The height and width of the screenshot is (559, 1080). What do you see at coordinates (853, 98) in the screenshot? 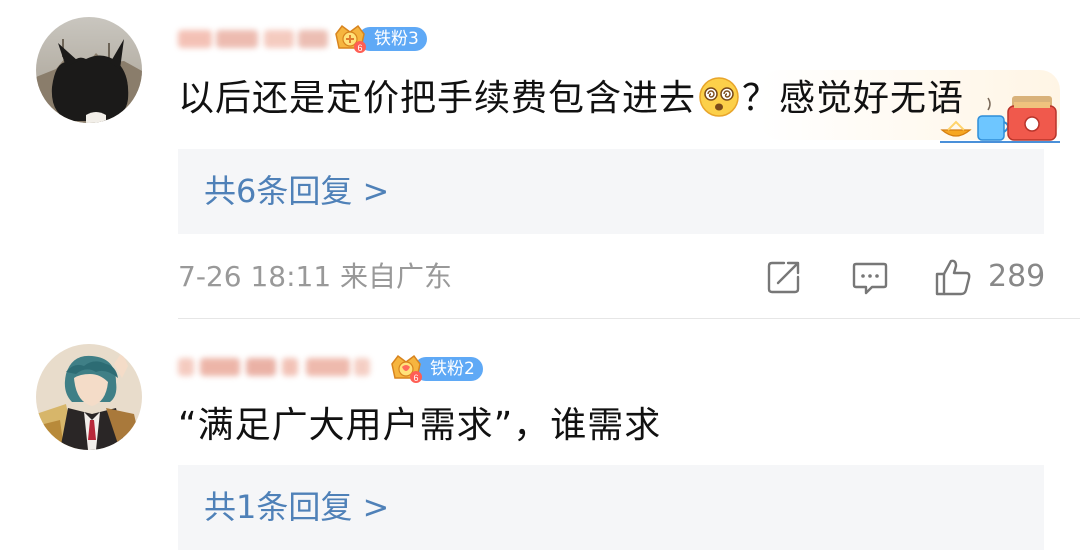
I see `comment-text-part-2: ？感觉好无语` at bounding box center [853, 98].